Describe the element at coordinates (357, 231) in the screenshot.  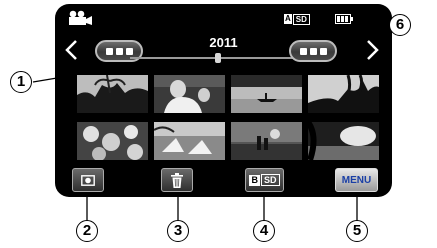
I see `callout-5: 5` at that location.